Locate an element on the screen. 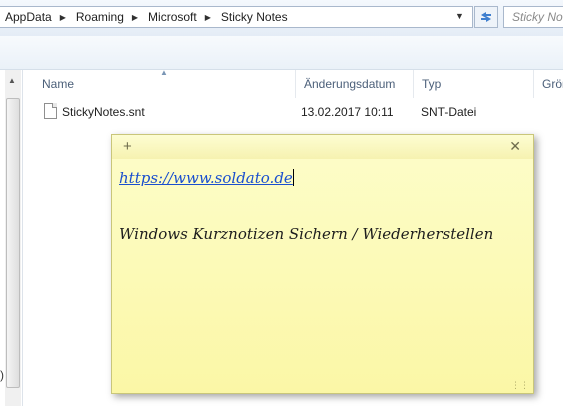  command-bar is located at coordinates (281, 53).